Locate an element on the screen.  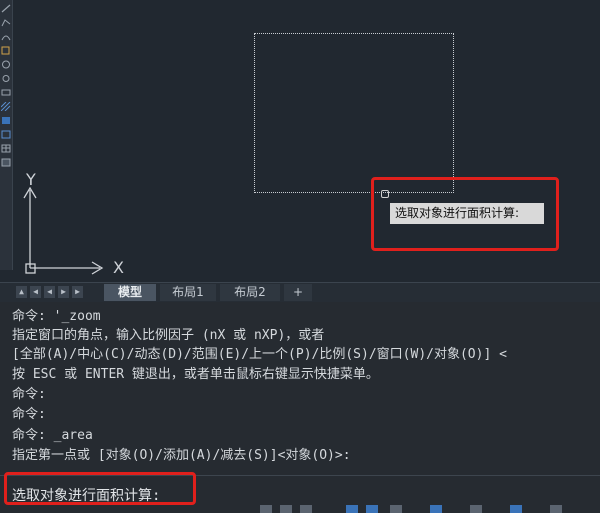
arc-icon is located at coordinates (6, 36).